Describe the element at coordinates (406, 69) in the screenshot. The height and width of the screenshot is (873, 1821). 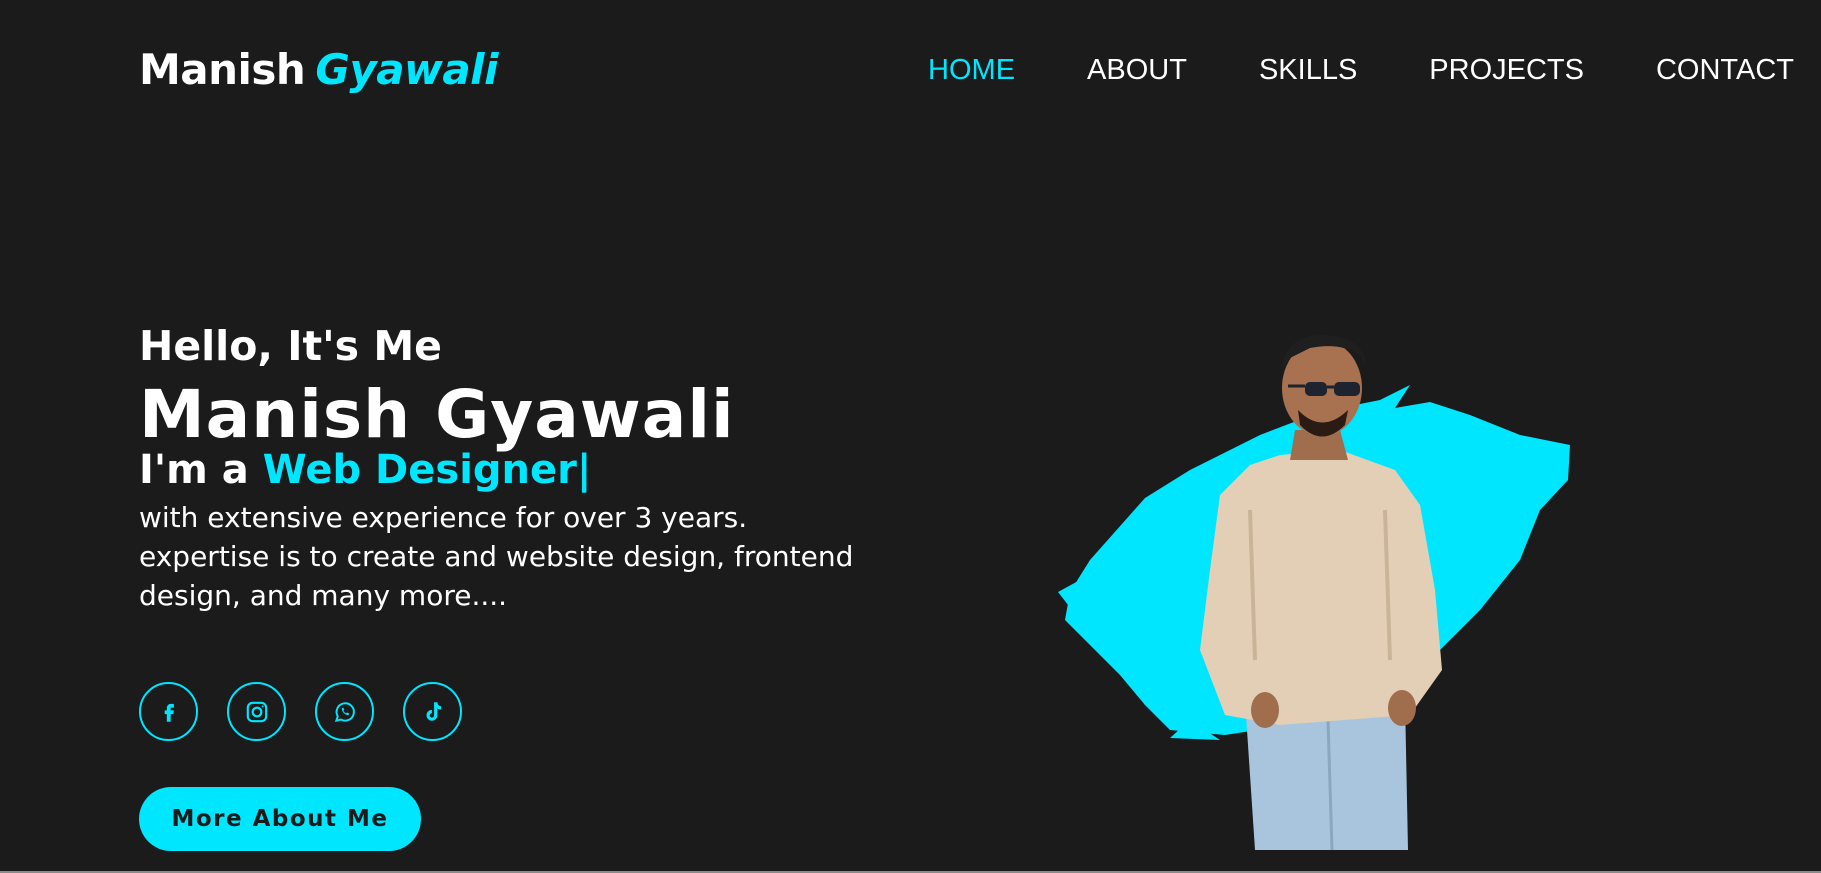
I see `logo-last-name: Gyawali` at that location.